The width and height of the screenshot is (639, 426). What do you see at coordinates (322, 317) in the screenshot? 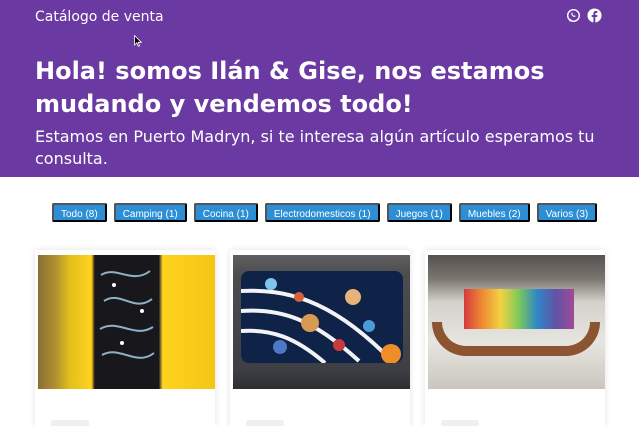
I see `solar-system-board` at bounding box center [322, 317].